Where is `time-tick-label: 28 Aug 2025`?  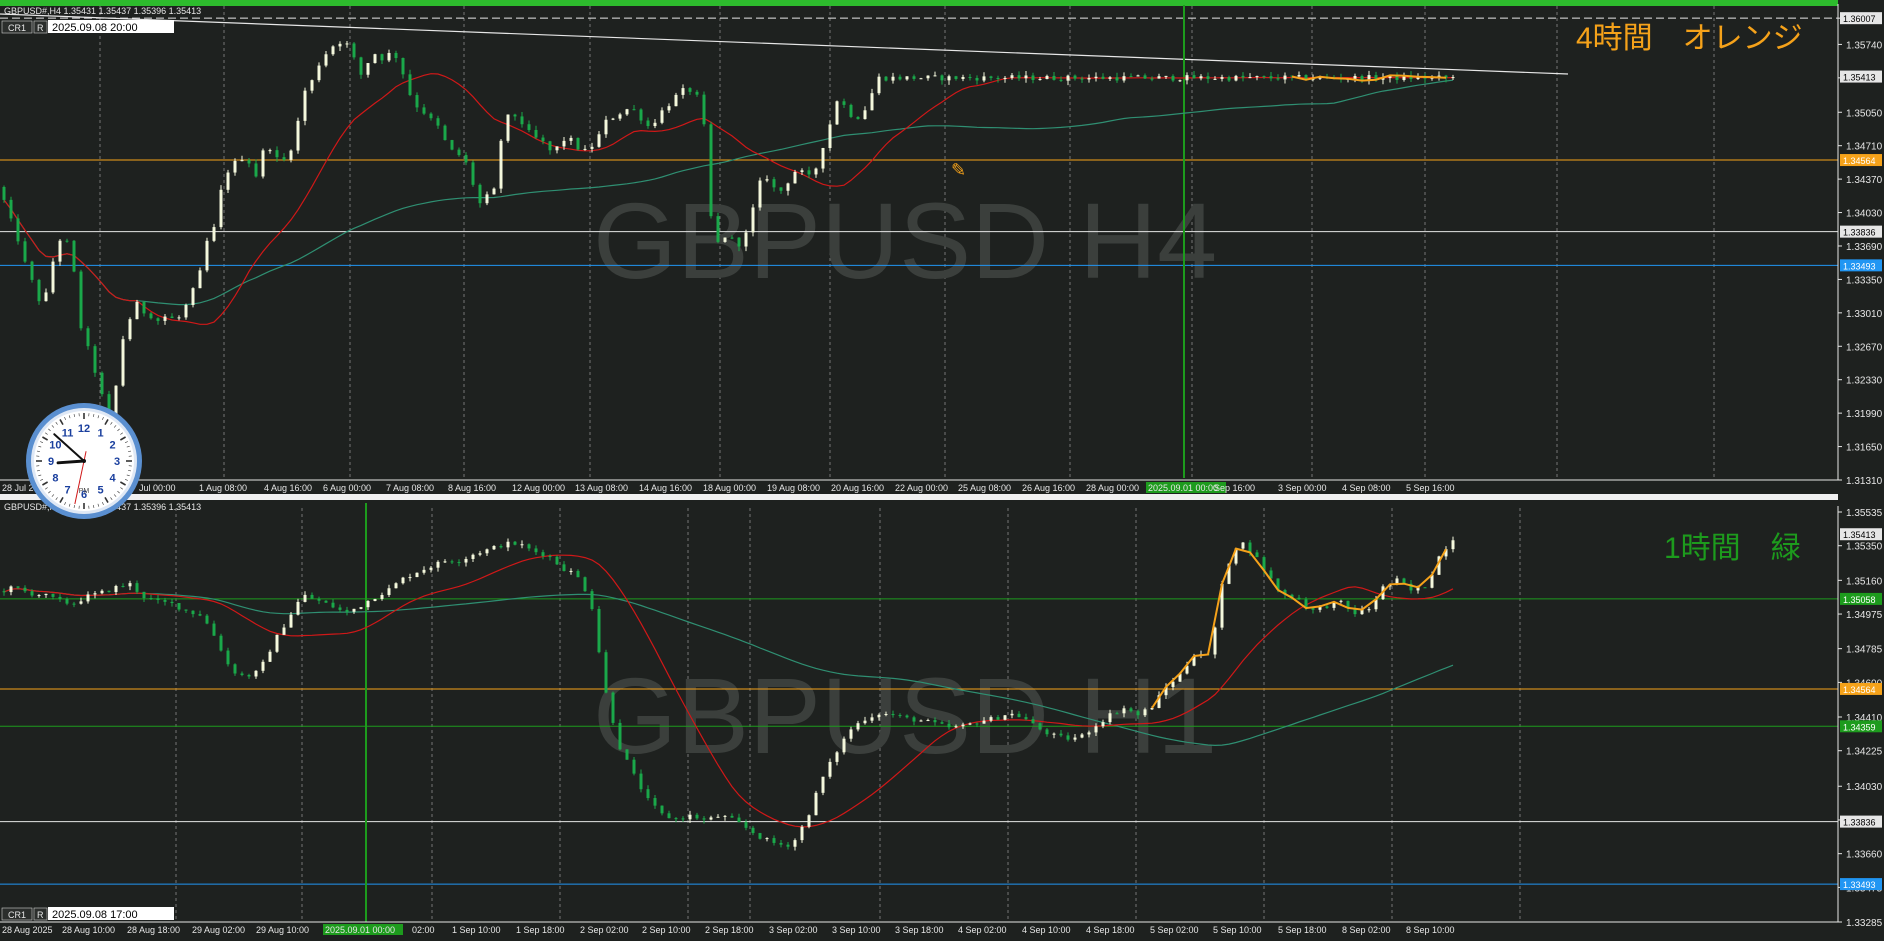
time-tick-label: 28 Aug 2025 is located at coordinates (27, 930).